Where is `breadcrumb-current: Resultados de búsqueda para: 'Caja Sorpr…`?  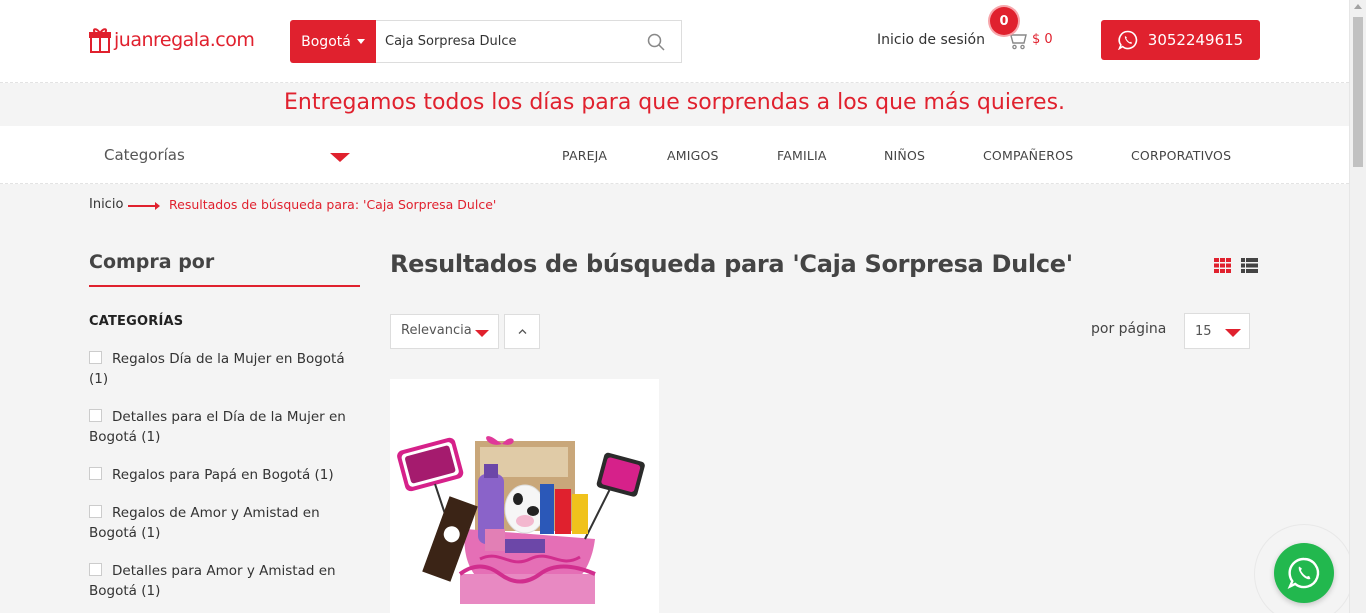 breadcrumb-current: Resultados de búsqueda para: 'Caja Sorpr… is located at coordinates (333, 204).